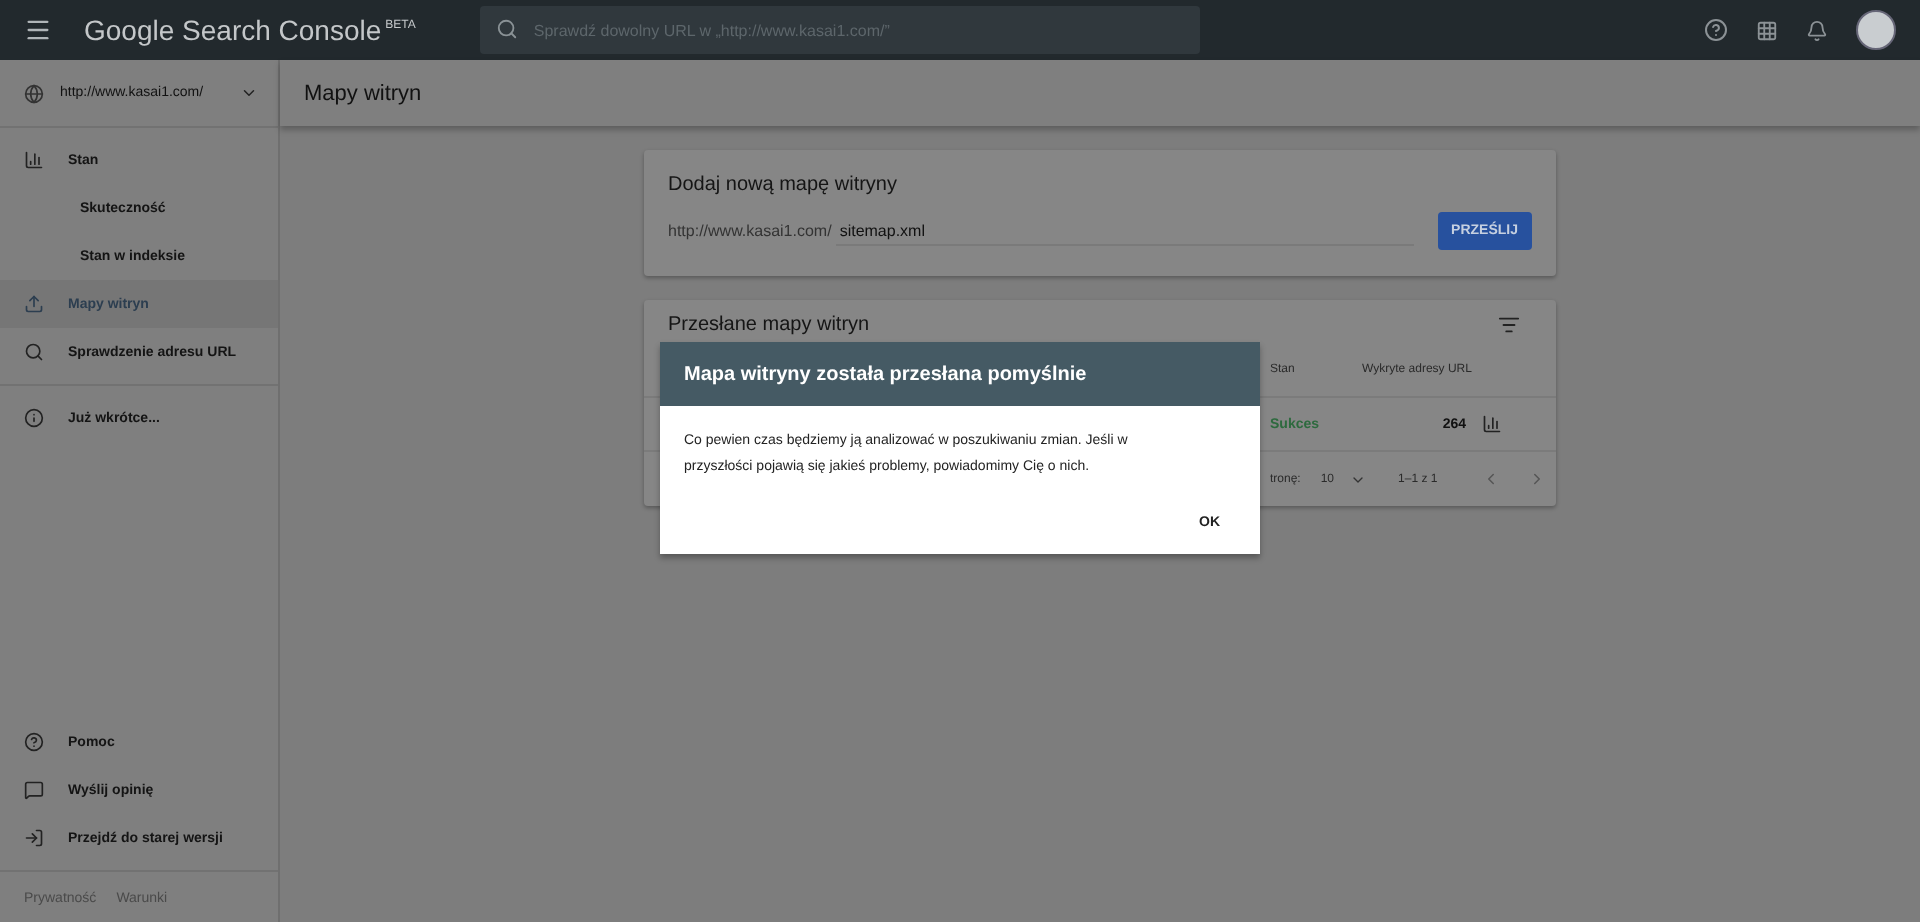  Describe the element at coordinates (363, 93) in the screenshot. I see `page-title: Mapy witryn` at that location.